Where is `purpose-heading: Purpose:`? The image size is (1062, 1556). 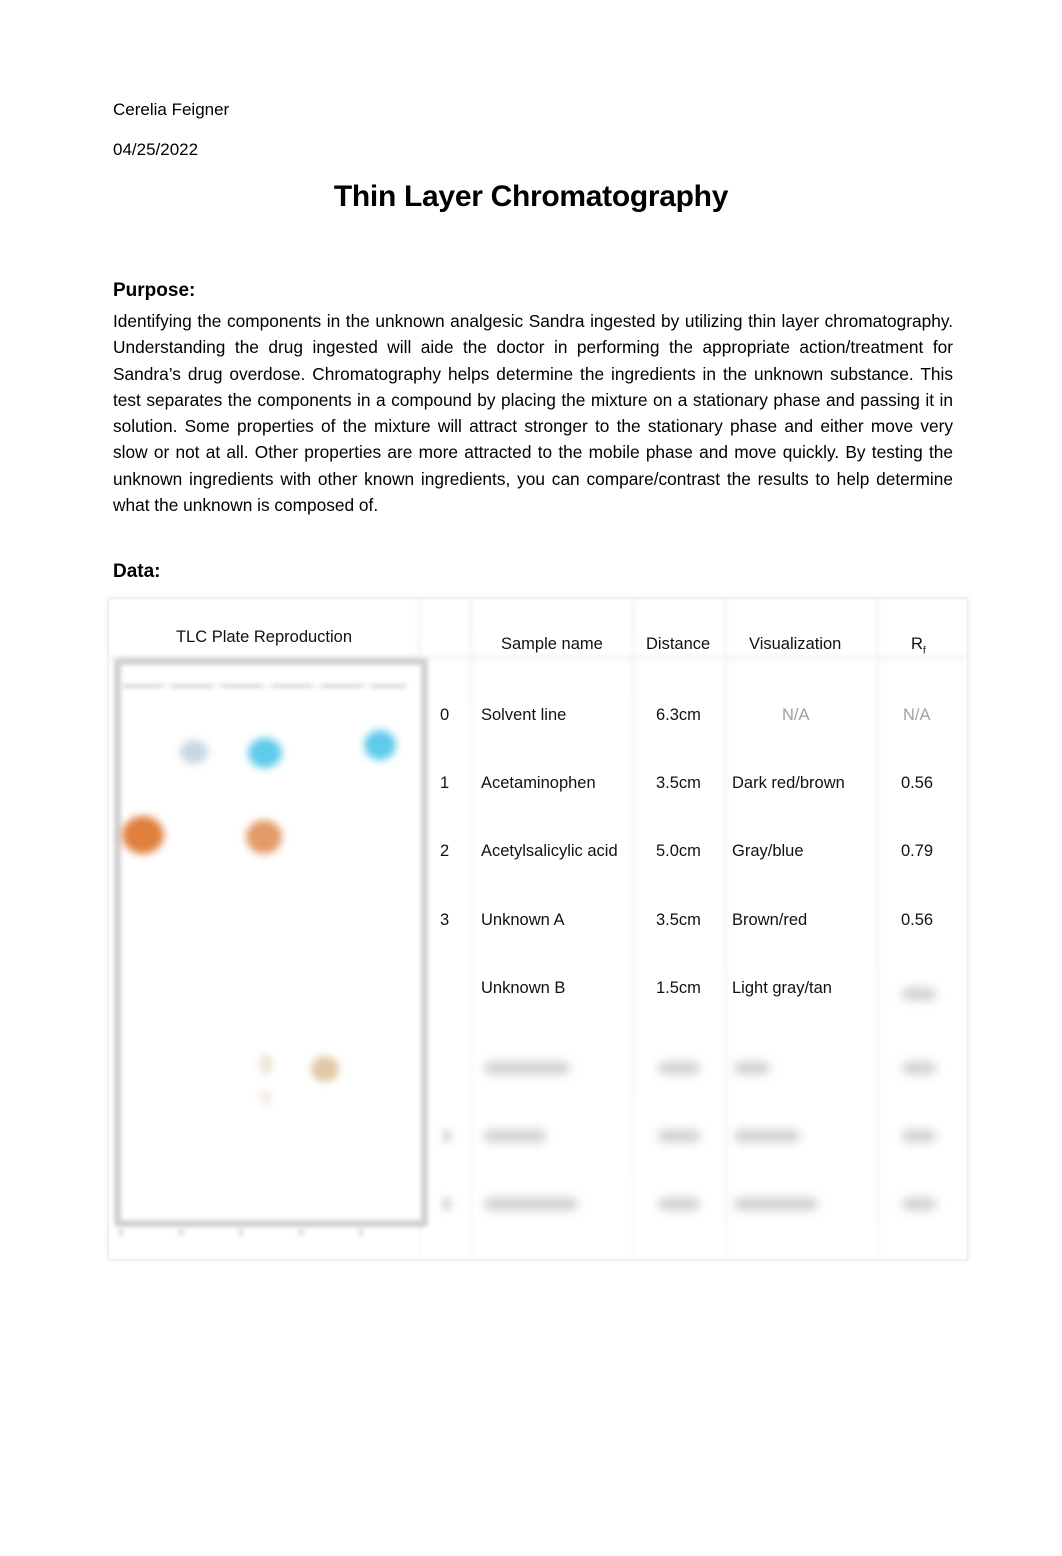
purpose-heading: Purpose: is located at coordinates (154, 290).